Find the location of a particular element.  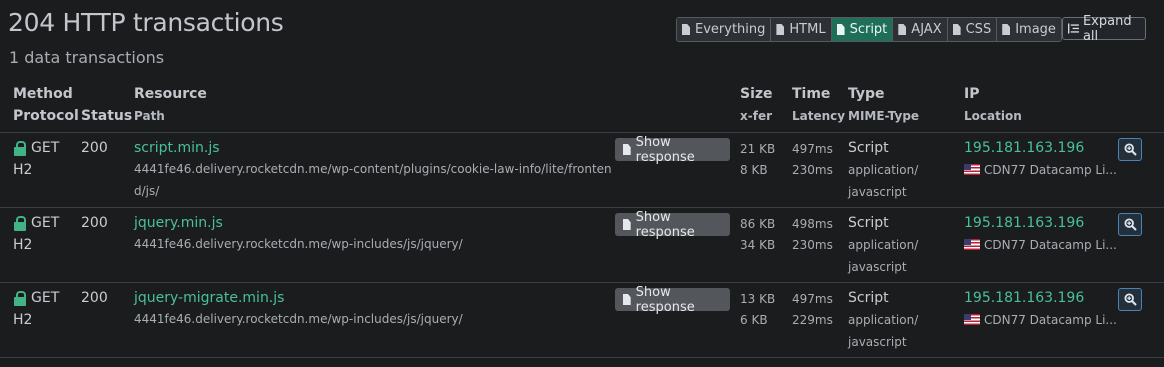

filter-button-group: Everything HTML Script AJAX CSS Image is located at coordinates (869, 29).